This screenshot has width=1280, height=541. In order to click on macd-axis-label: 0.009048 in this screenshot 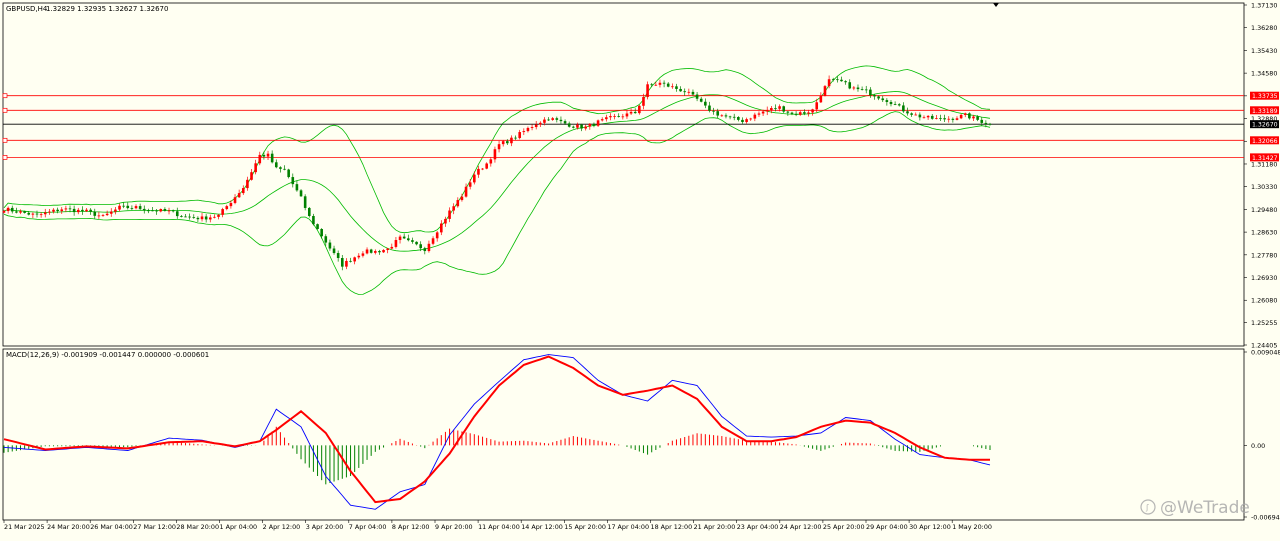, I will do `click(1265, 353)`.